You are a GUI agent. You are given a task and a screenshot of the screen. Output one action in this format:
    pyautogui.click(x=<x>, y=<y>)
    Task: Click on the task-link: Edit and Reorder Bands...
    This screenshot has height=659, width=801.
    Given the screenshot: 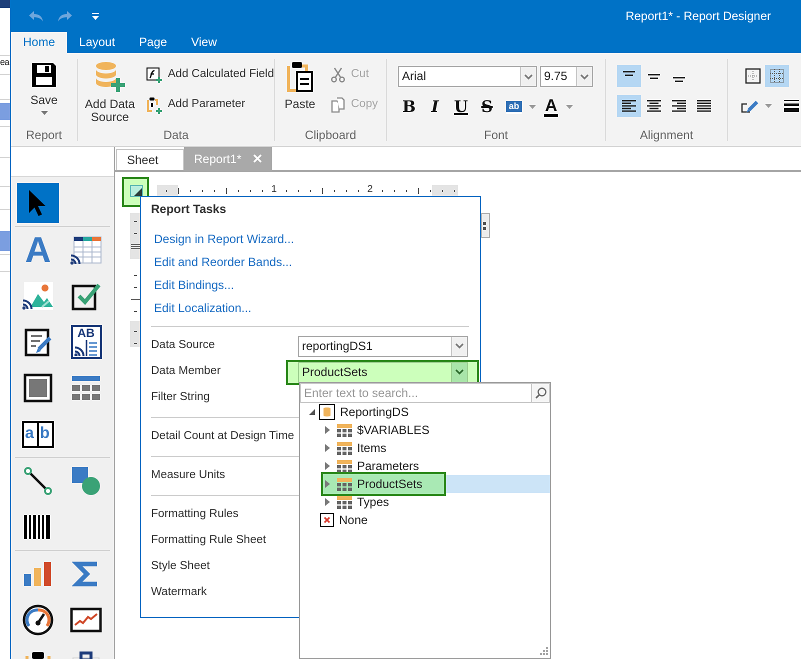 What is the action you would take?
    pyautogui.click(x=223, y=262)
    